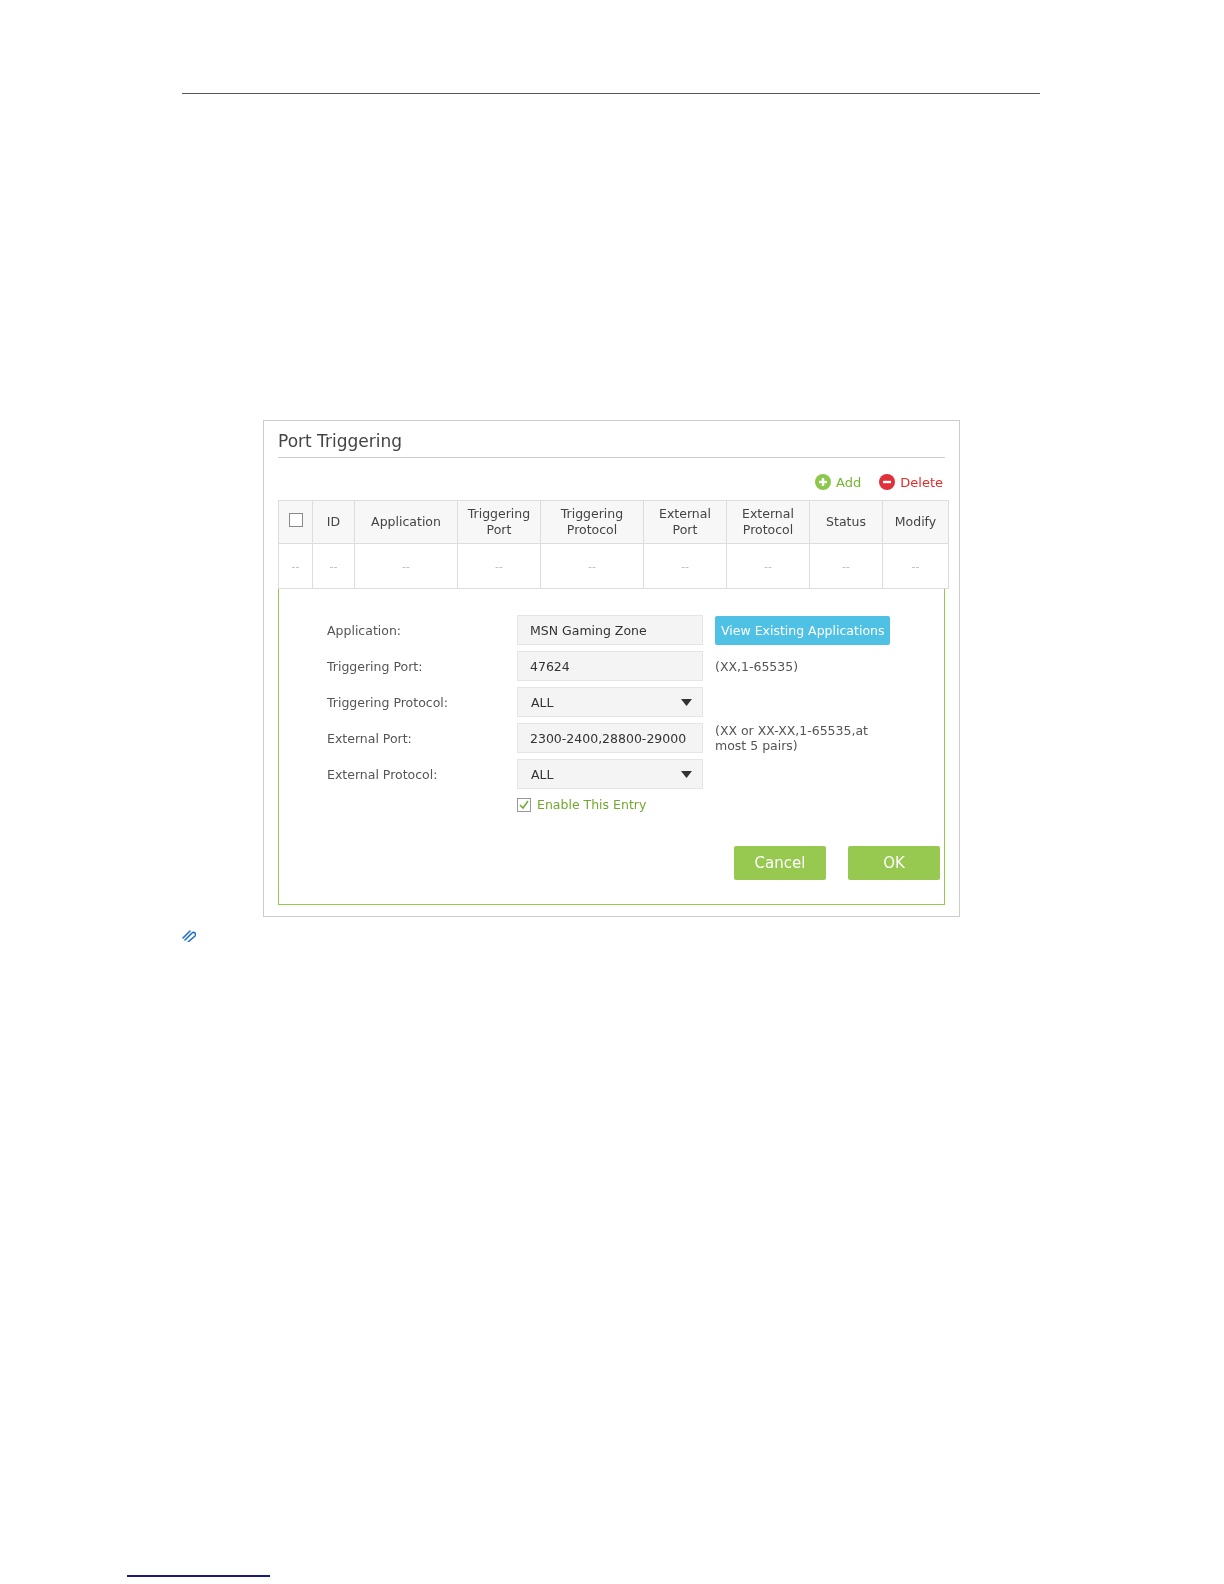 The image size is (1224, 1584). I want to click on select-all-checkbox, so click(295, 520).